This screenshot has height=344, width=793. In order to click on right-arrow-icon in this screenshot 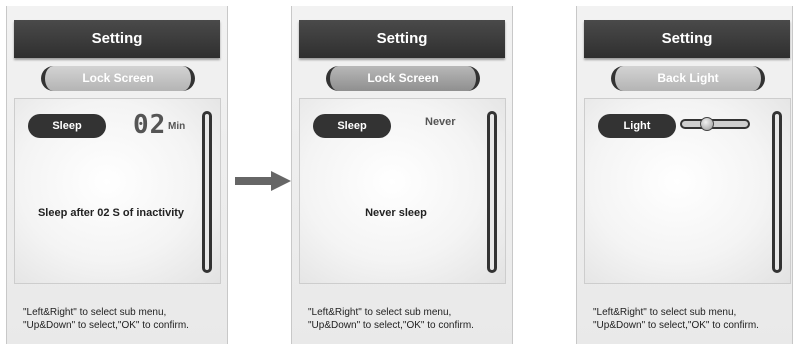, I will do `click(263, 181)`.